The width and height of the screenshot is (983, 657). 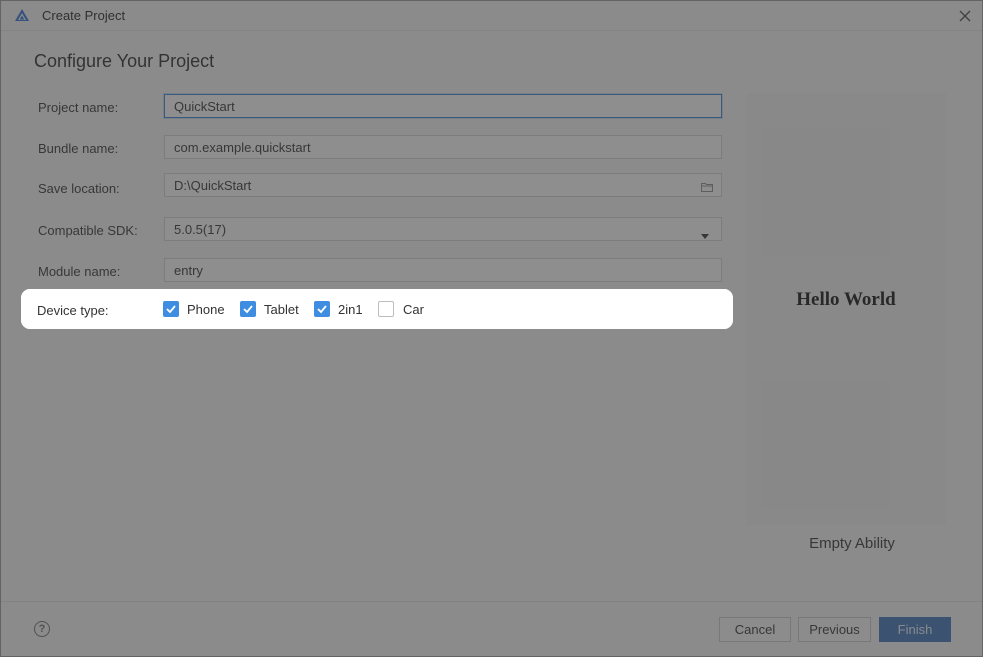 I want to click on folder-icon, so click(x=707, y=187).